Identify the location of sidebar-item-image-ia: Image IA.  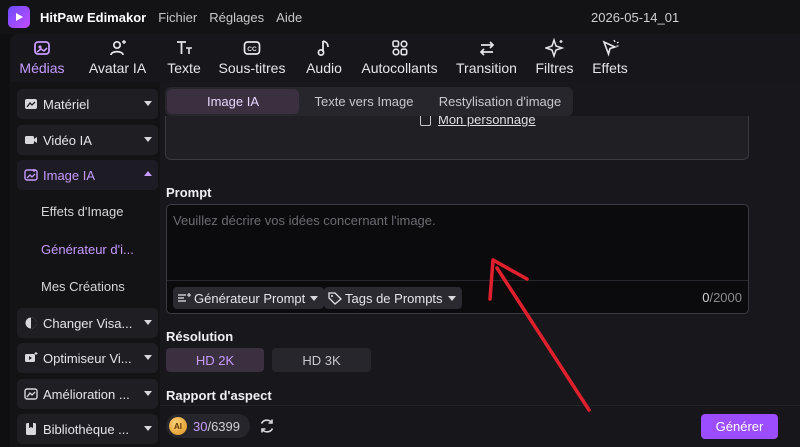
(87, 175).